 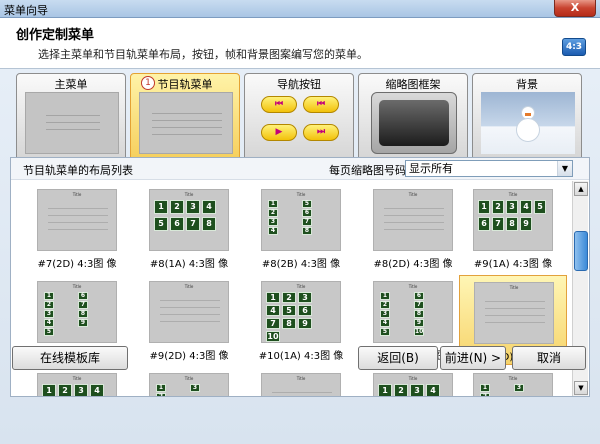 What do you see at coordinates (549, 358) in the screenshot?
I see `cancel-button: 取消` at bounding box center [549, 358].